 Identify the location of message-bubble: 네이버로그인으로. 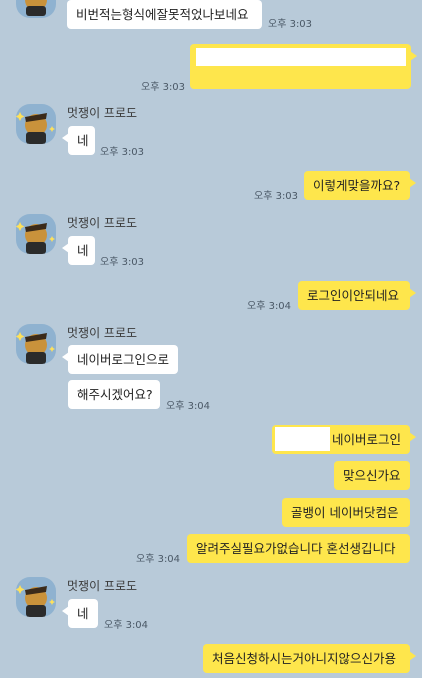
(120, 359).